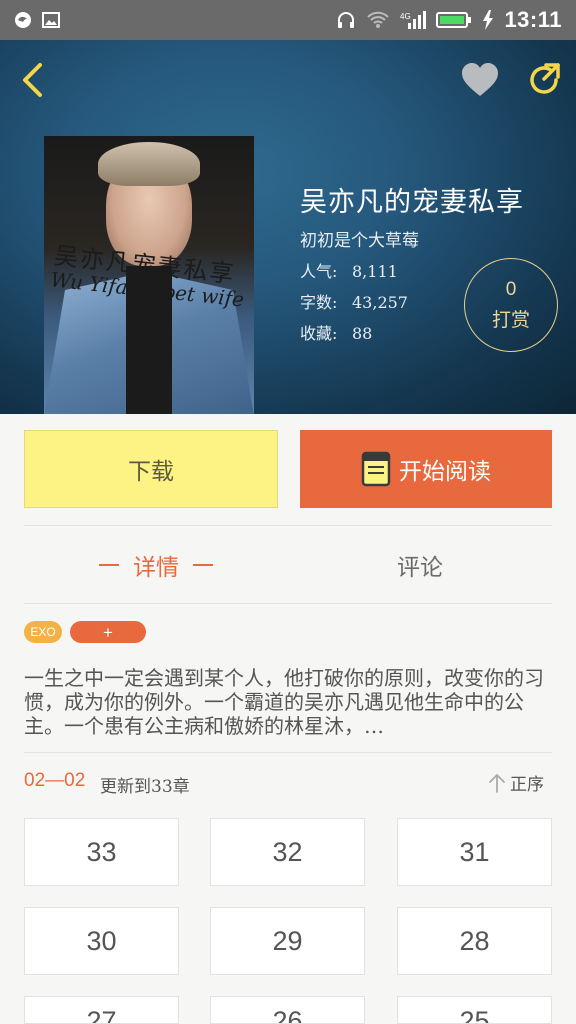  What do you see at coordinates (497, 783) in the screenshot?
I see `sort-up-icon` at bounding box center [497, 783].